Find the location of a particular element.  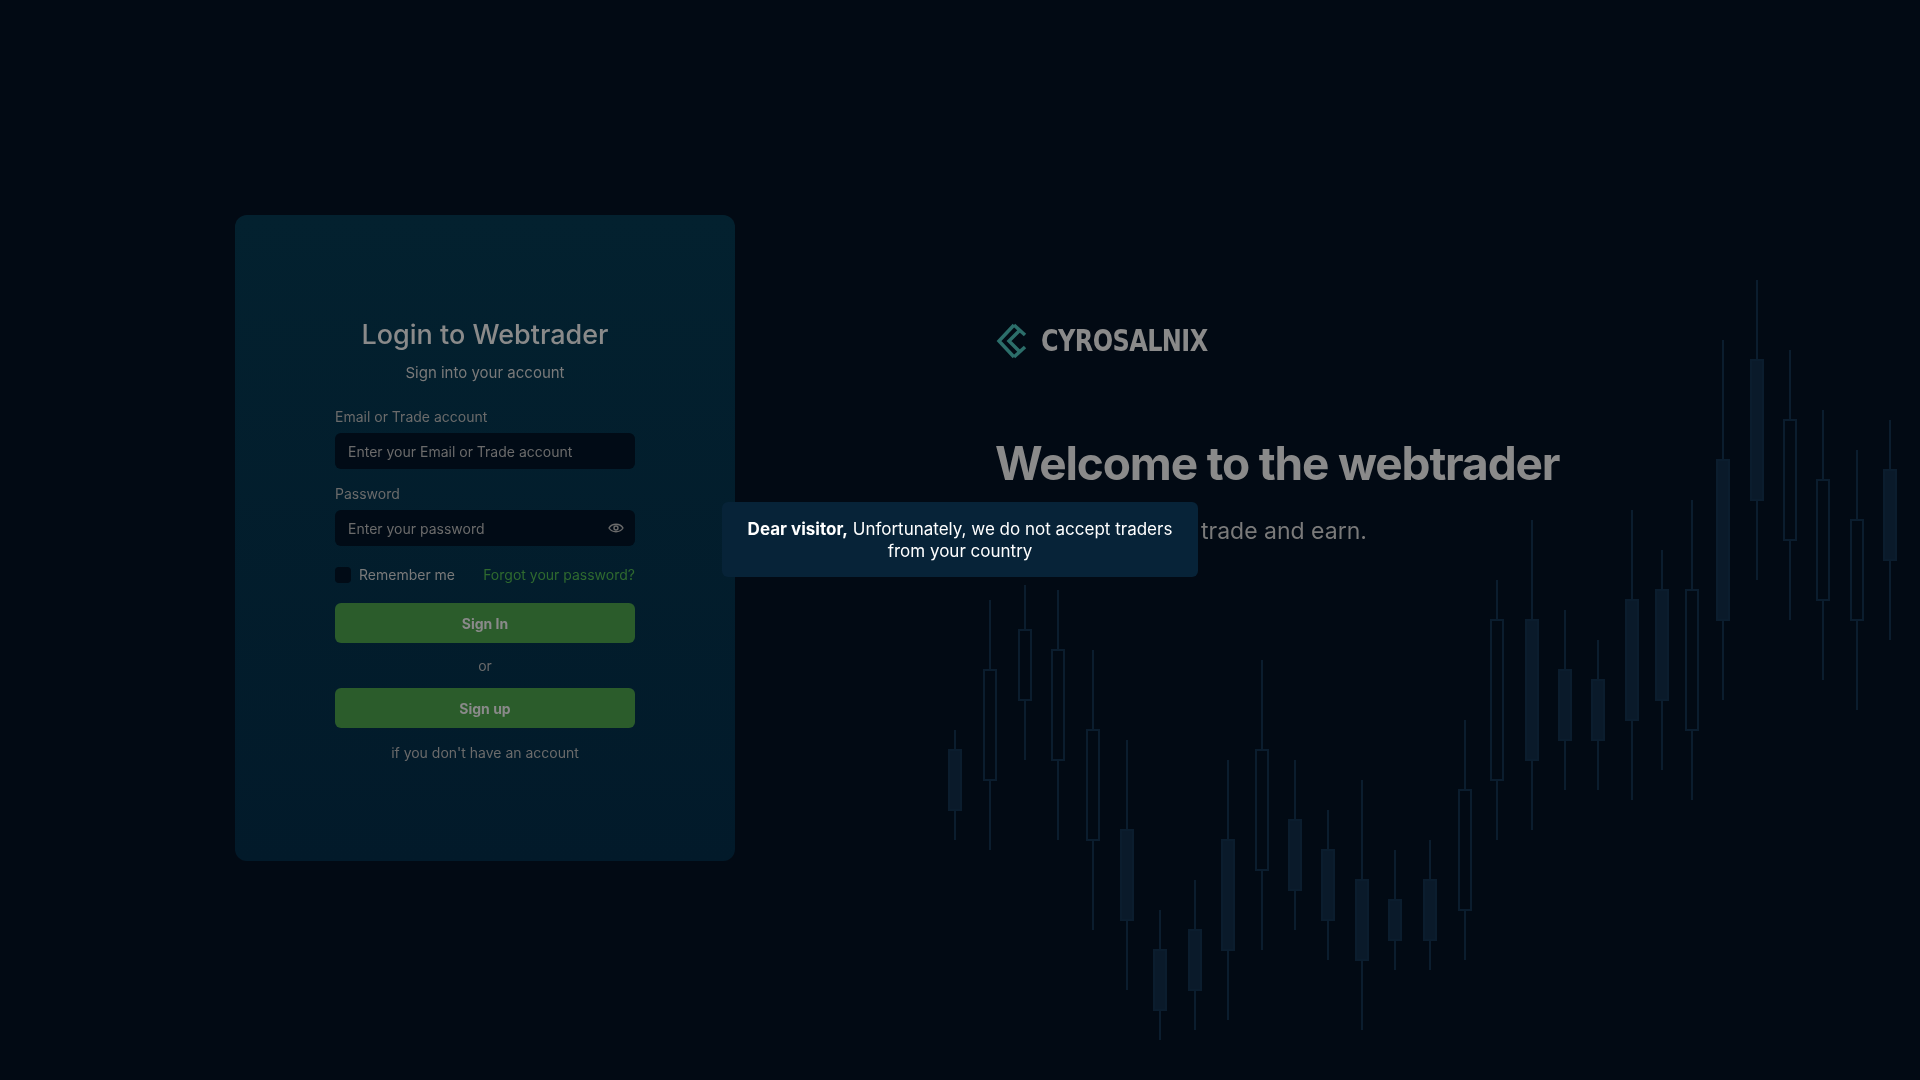

forgot-password-link: Forgot your password? is located at coordinates (559, 574).